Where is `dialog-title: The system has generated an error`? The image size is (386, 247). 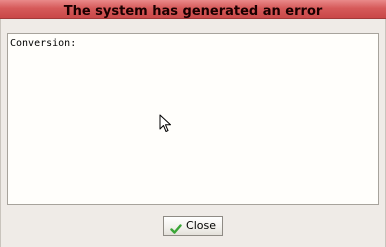 dialog-title: The system has generated an error is located at coordinates (193, 11).